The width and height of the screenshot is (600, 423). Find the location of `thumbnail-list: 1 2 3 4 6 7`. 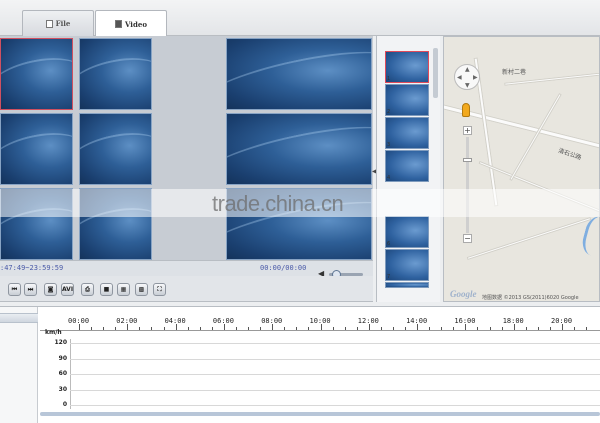

thumbnail-list: 1 2 3 4 6 7 is located at coordinates (408, 169).